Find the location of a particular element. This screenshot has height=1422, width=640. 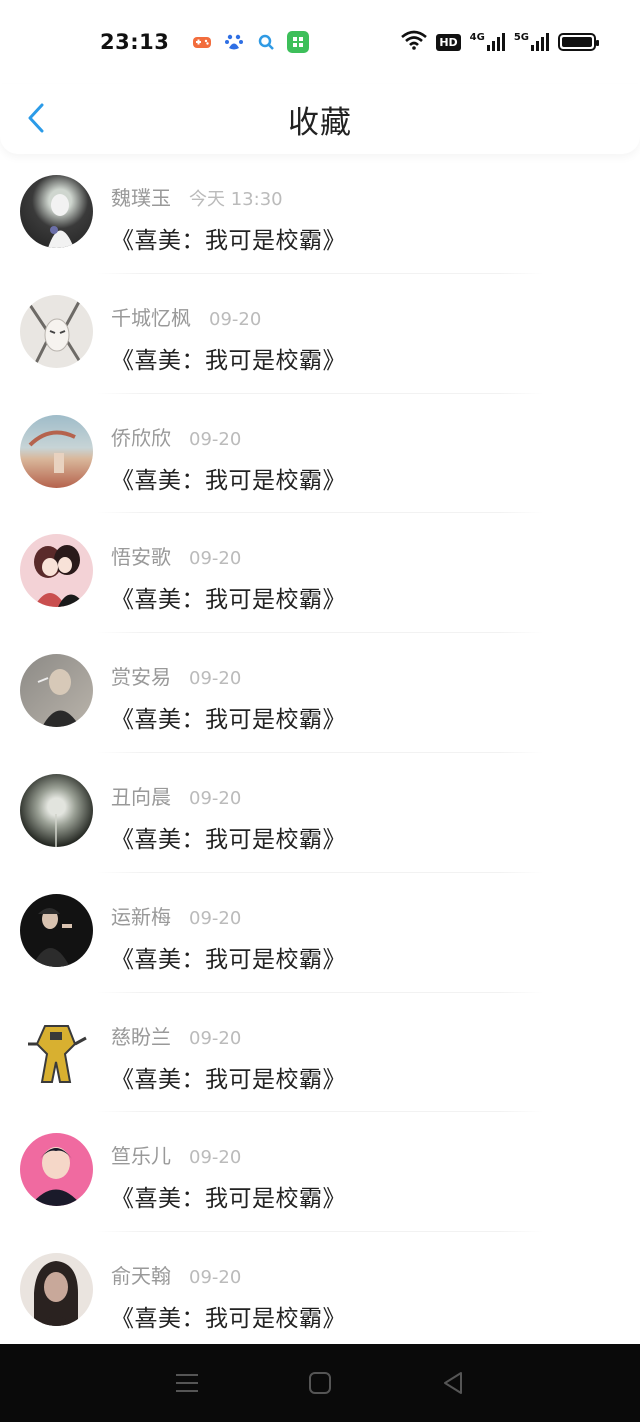

item-meta: 悟安歌 09-20 《喜美：我可是校霸》 is located at coordinates (228, 577).